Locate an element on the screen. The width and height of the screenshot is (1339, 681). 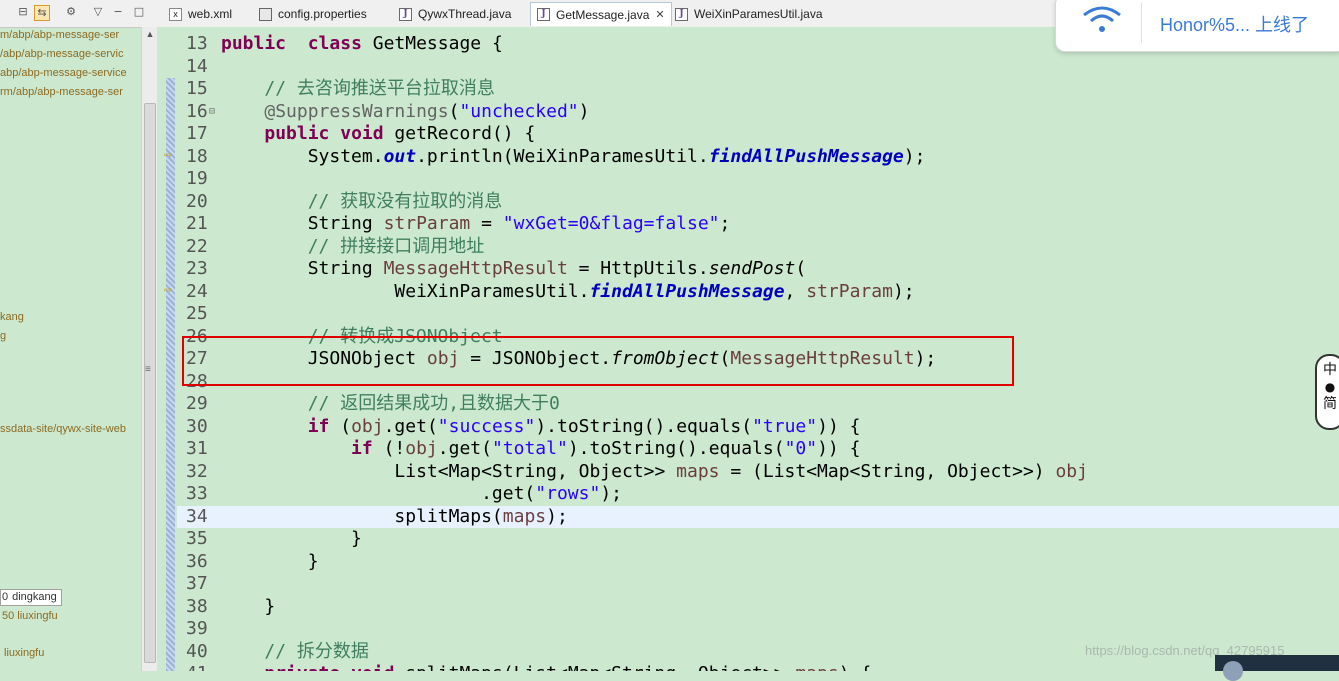
code-line: 29 // 返回结果成功,且数据大于0 is located at coordinates (758, 404).